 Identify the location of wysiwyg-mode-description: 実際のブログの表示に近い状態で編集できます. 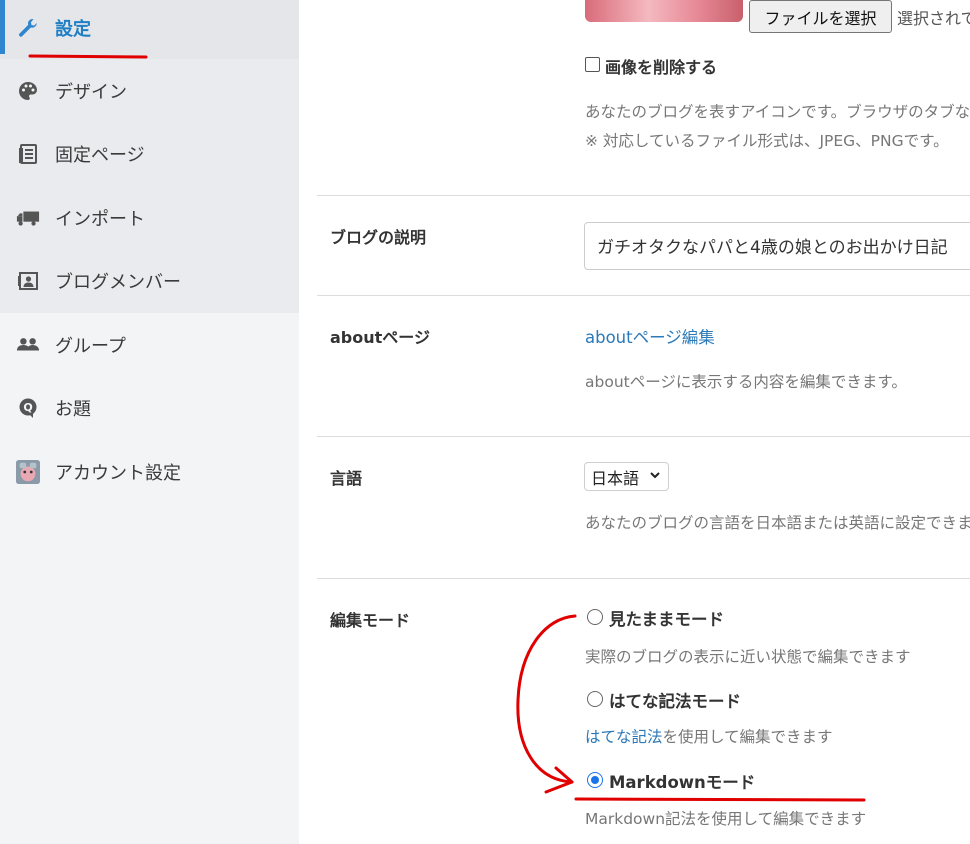
(748, 657).